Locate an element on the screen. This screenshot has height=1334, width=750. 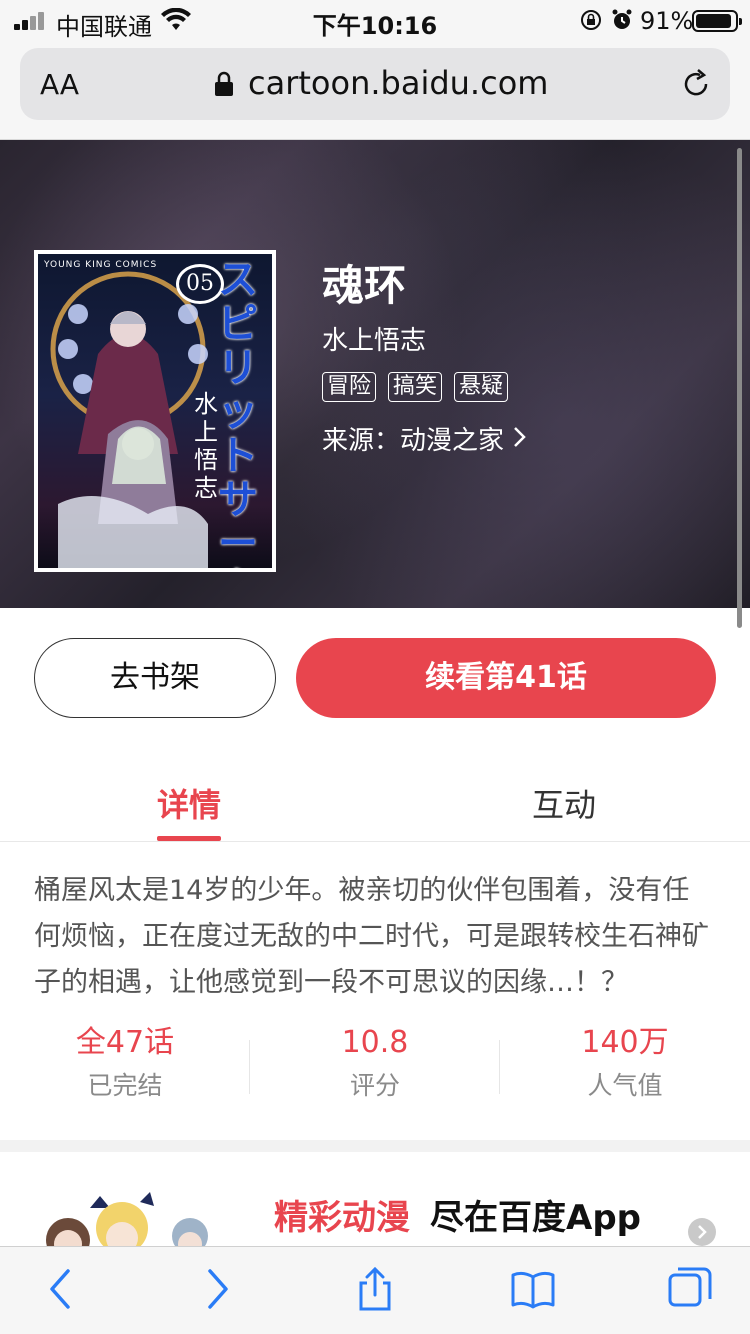
cover-volume: 05 is located at coordinates (200, 284).